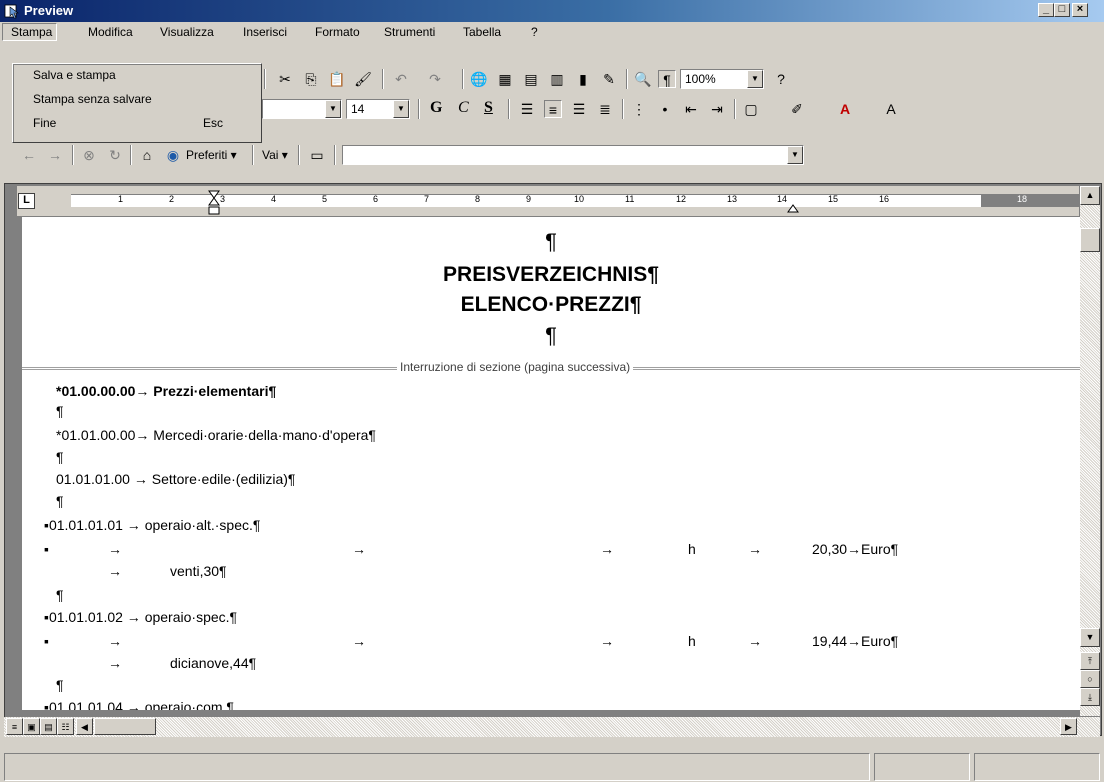 This screenshot has height=782, width=1104. I want to click on scroll-left-icon: ◀, so click(84, 726).